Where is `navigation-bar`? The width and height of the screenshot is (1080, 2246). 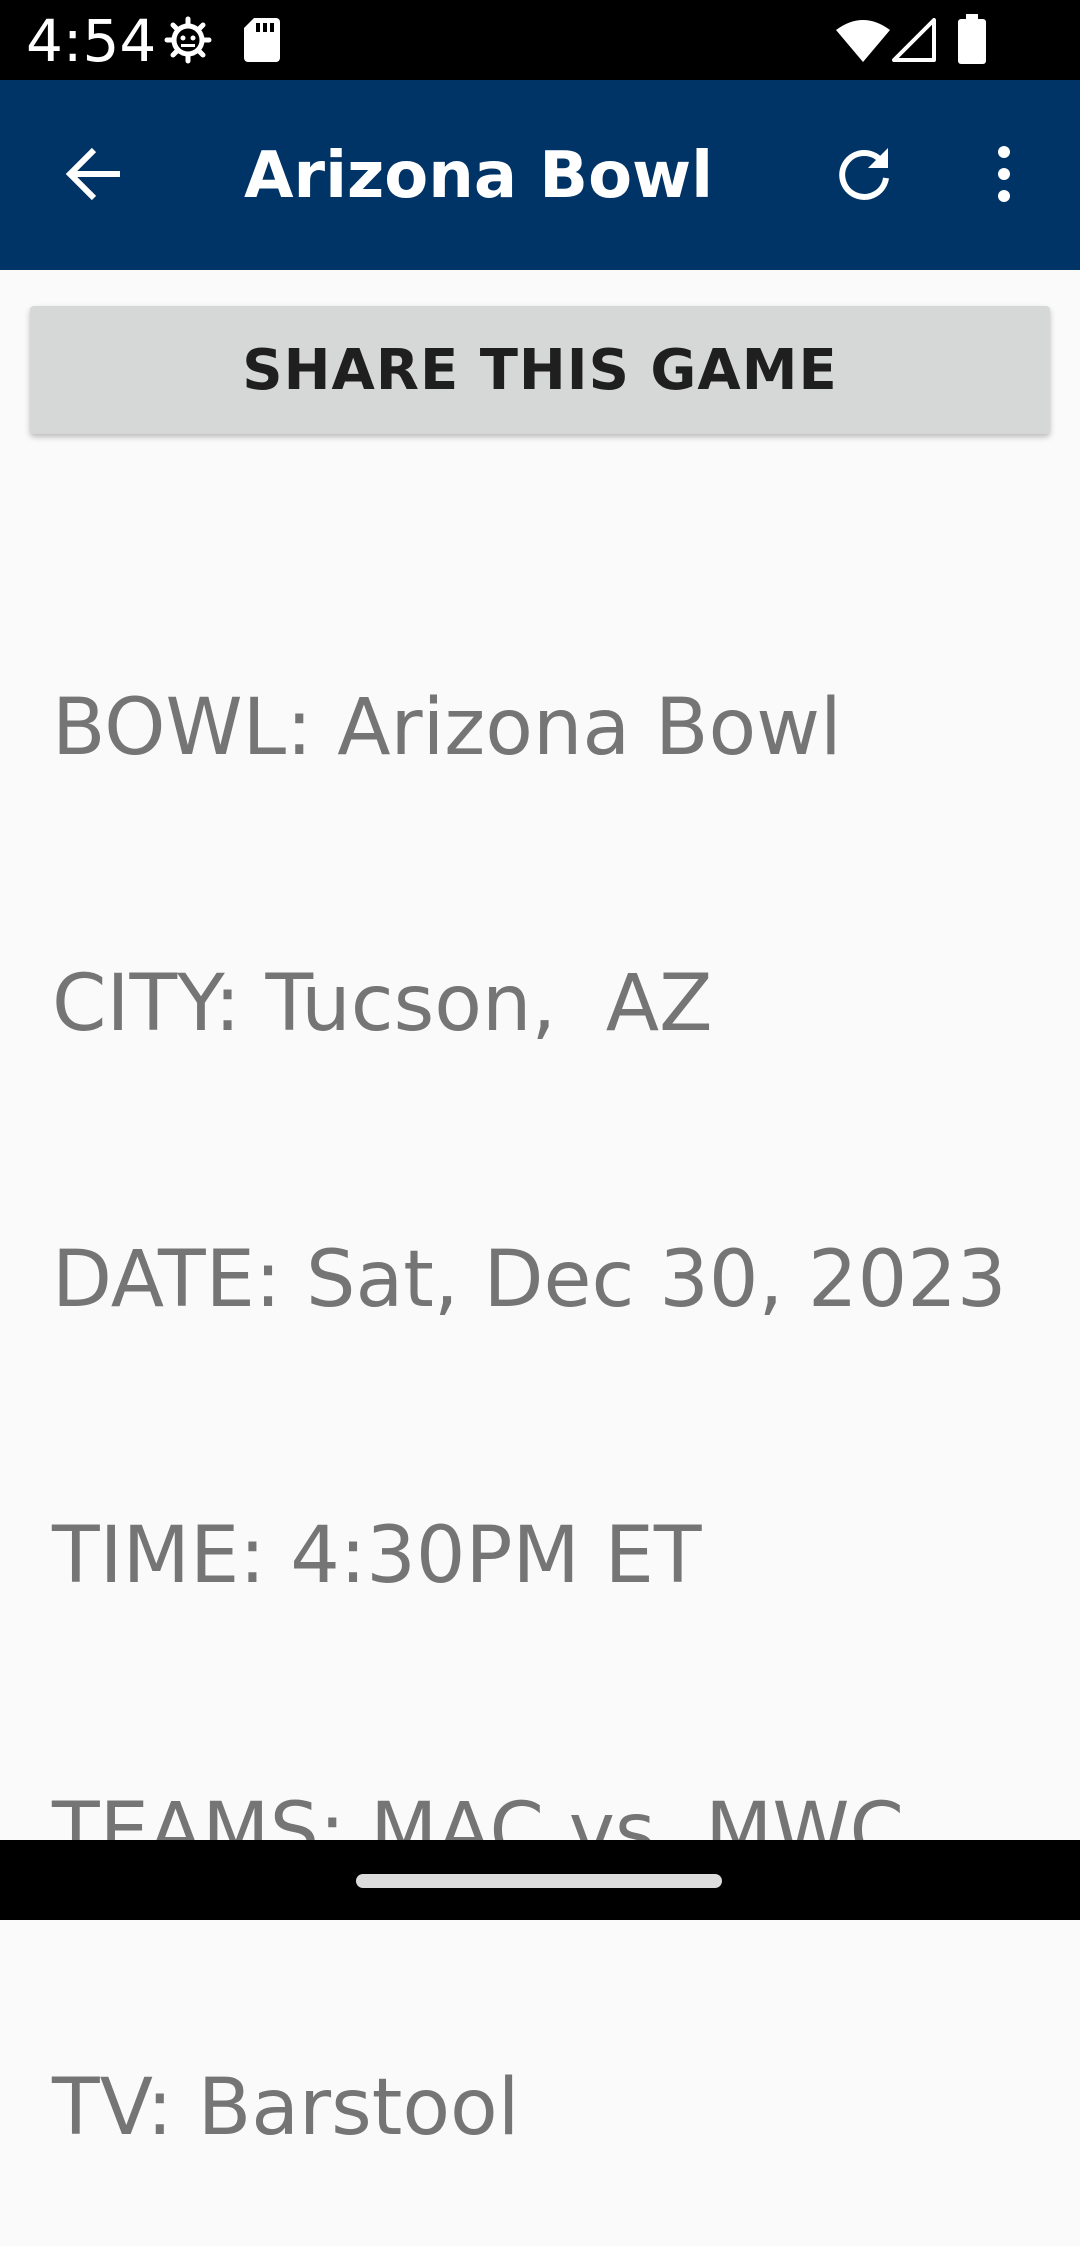 navigation-bar is located at coordinates (540, 1880).